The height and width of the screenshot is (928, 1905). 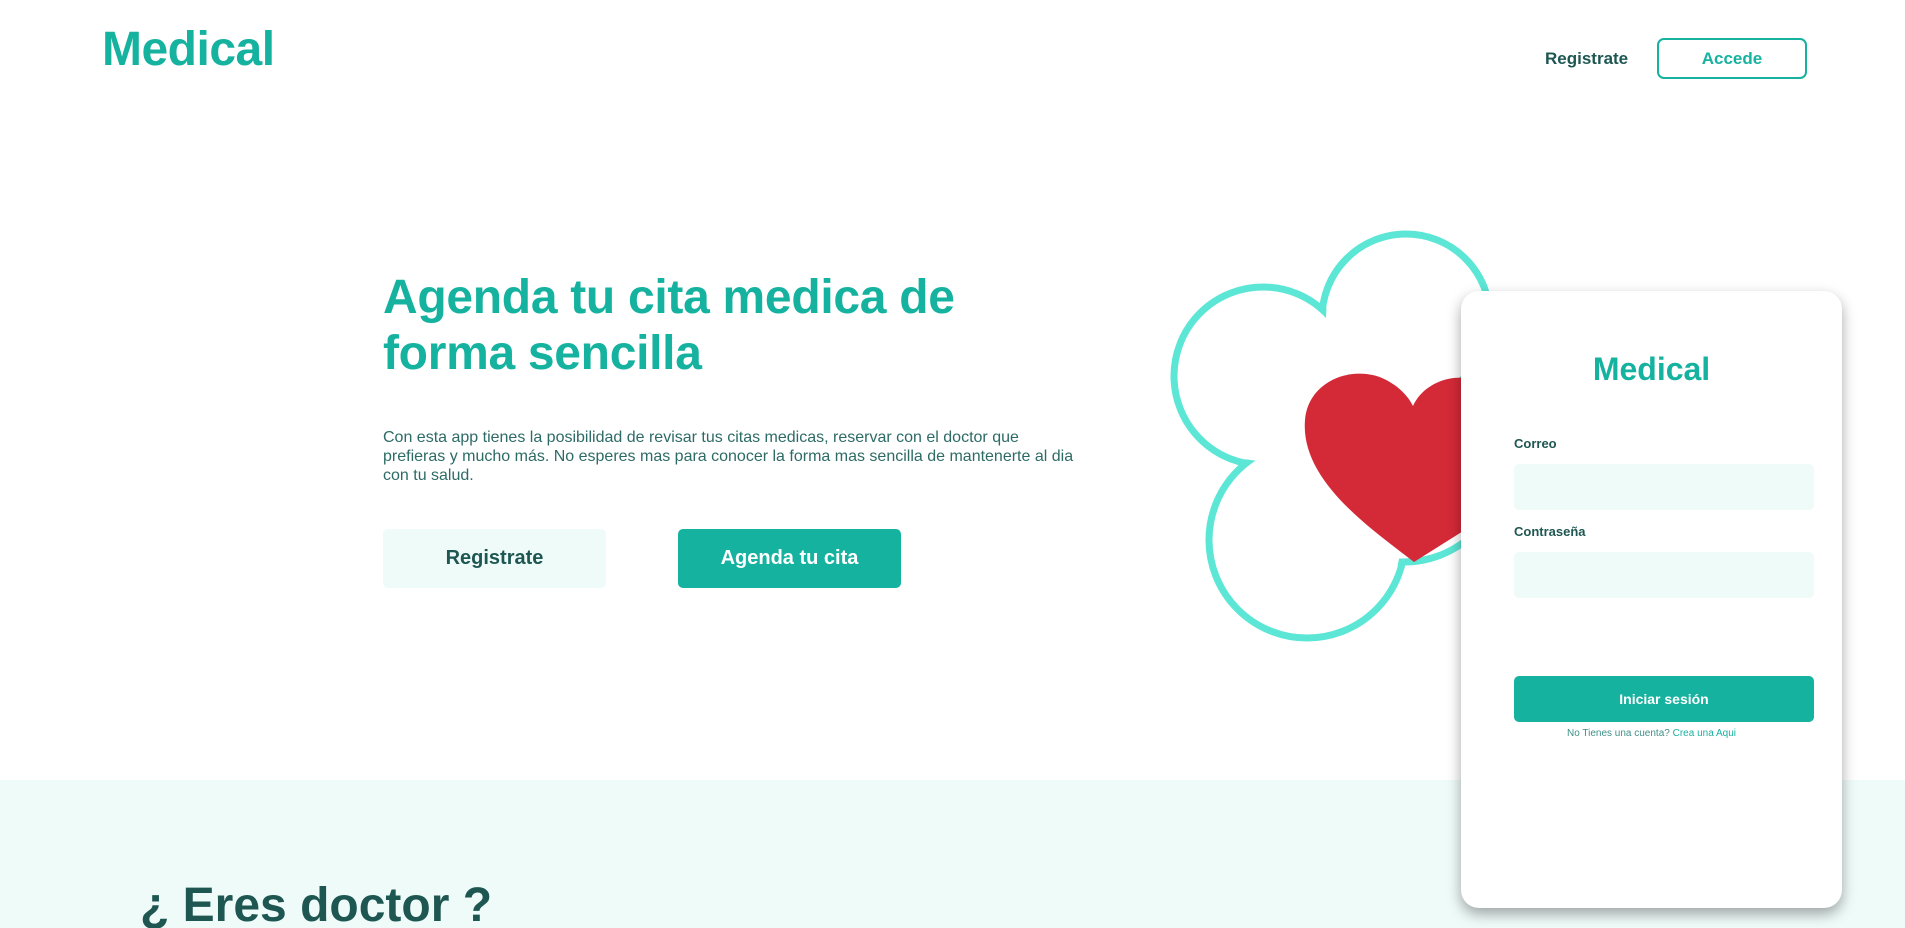 What do you see at coordinates (1535, 443) in the screenshot?
I see `email-label: Correo` at bounding box center [1535, 443].